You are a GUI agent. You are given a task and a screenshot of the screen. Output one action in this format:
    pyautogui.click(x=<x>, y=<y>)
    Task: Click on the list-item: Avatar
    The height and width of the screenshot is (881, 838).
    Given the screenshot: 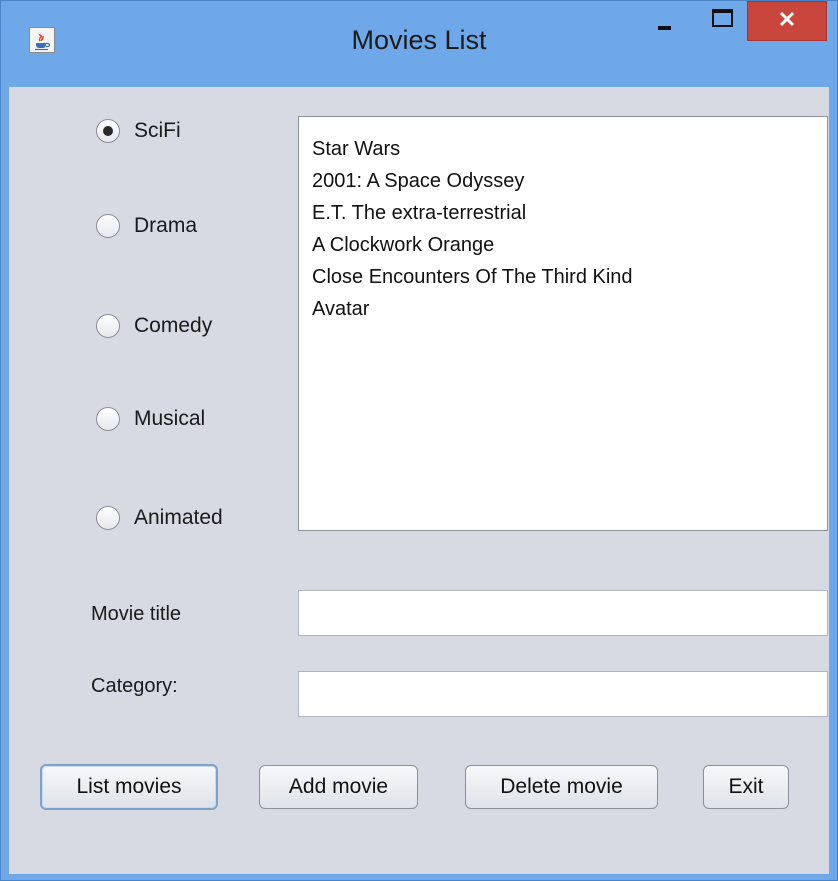 What is the action you would take?
    pyautogui.click(x=569, y=309)
    